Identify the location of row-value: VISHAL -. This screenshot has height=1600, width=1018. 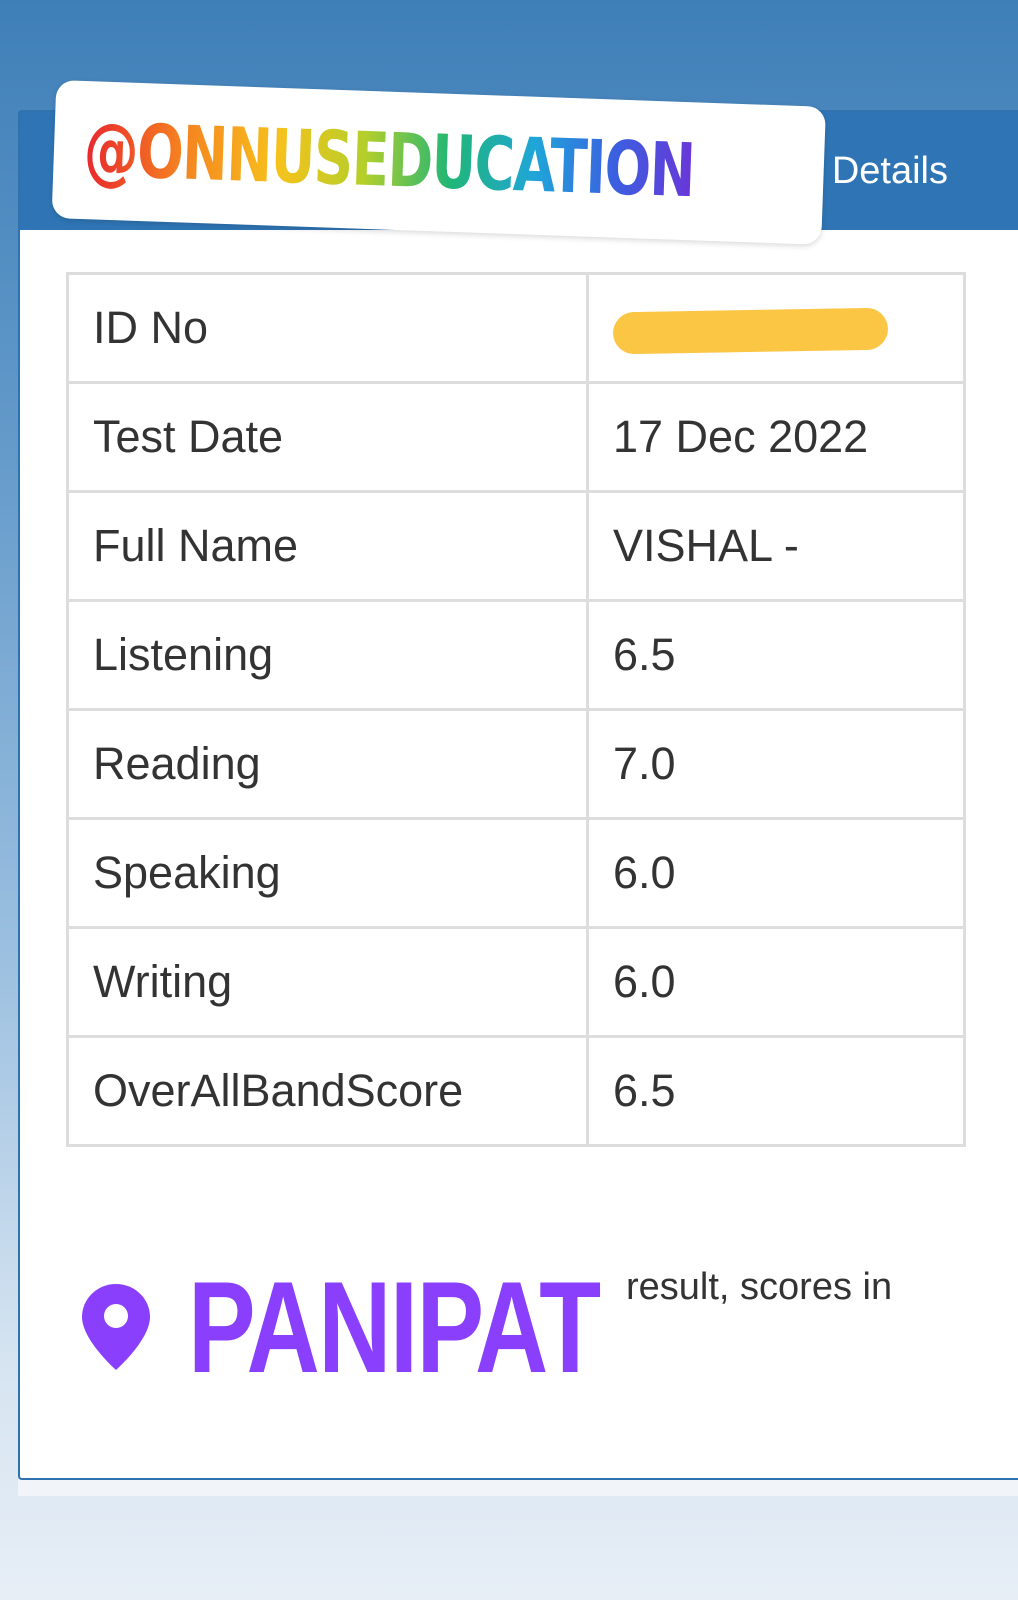
(776, 546).